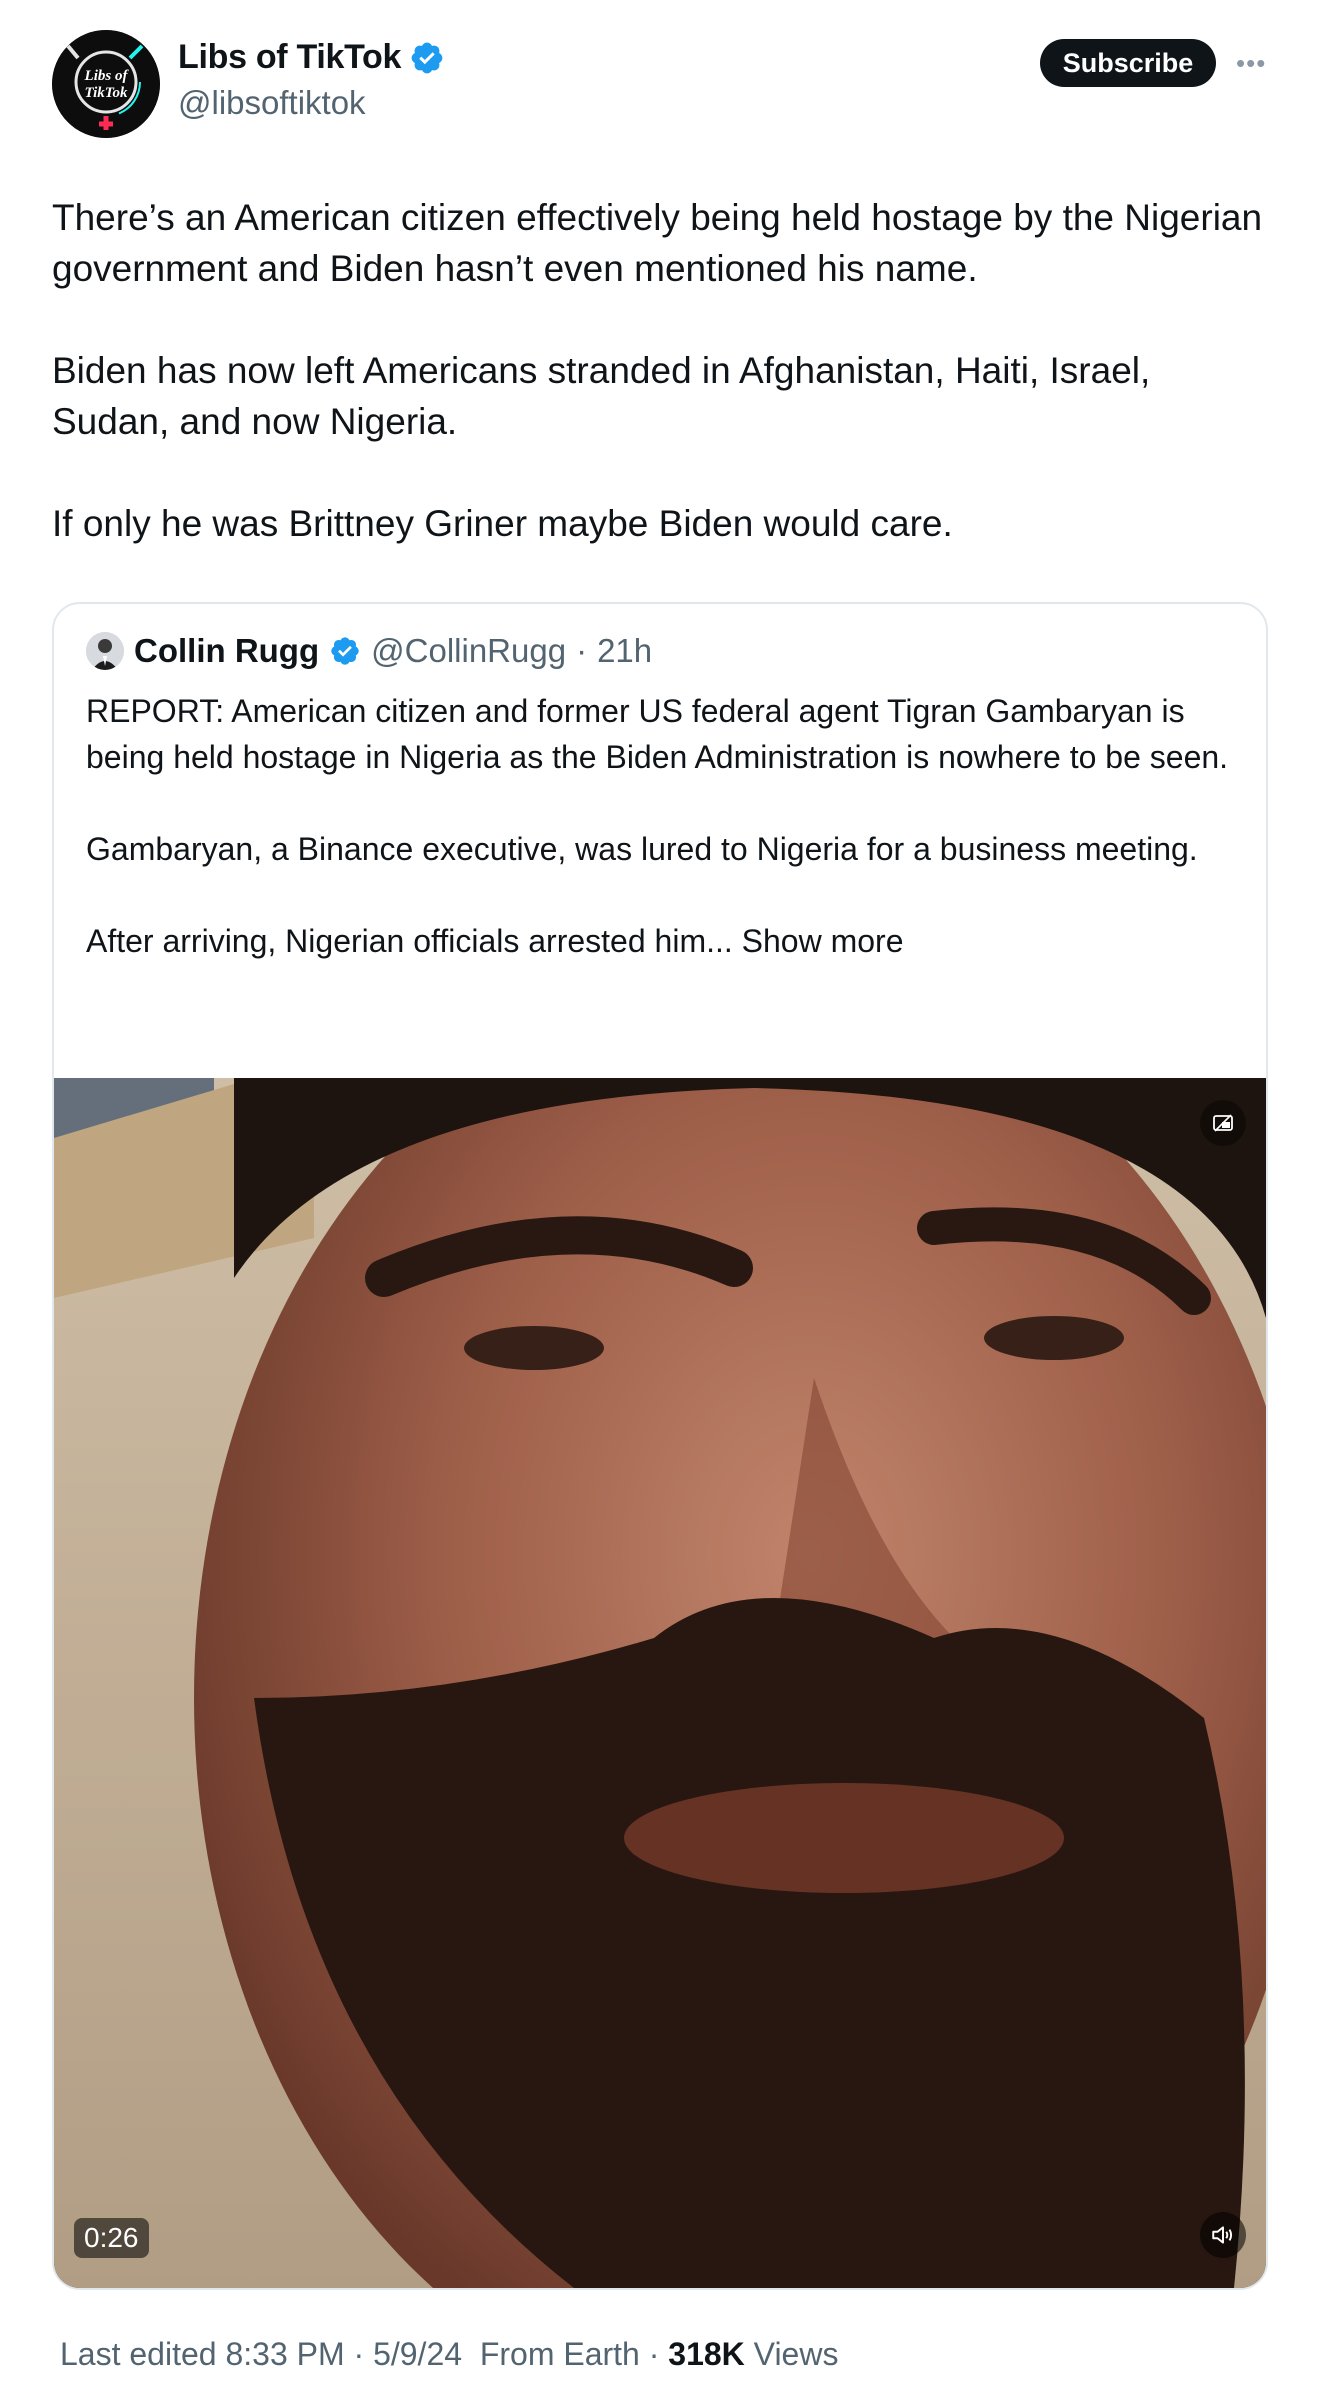 The height and width of the screenshot is (2402, 1317). Describe the element at coordinates (1223, 2235) in the screenshot. I see `speaker-muted-icon` at that location.